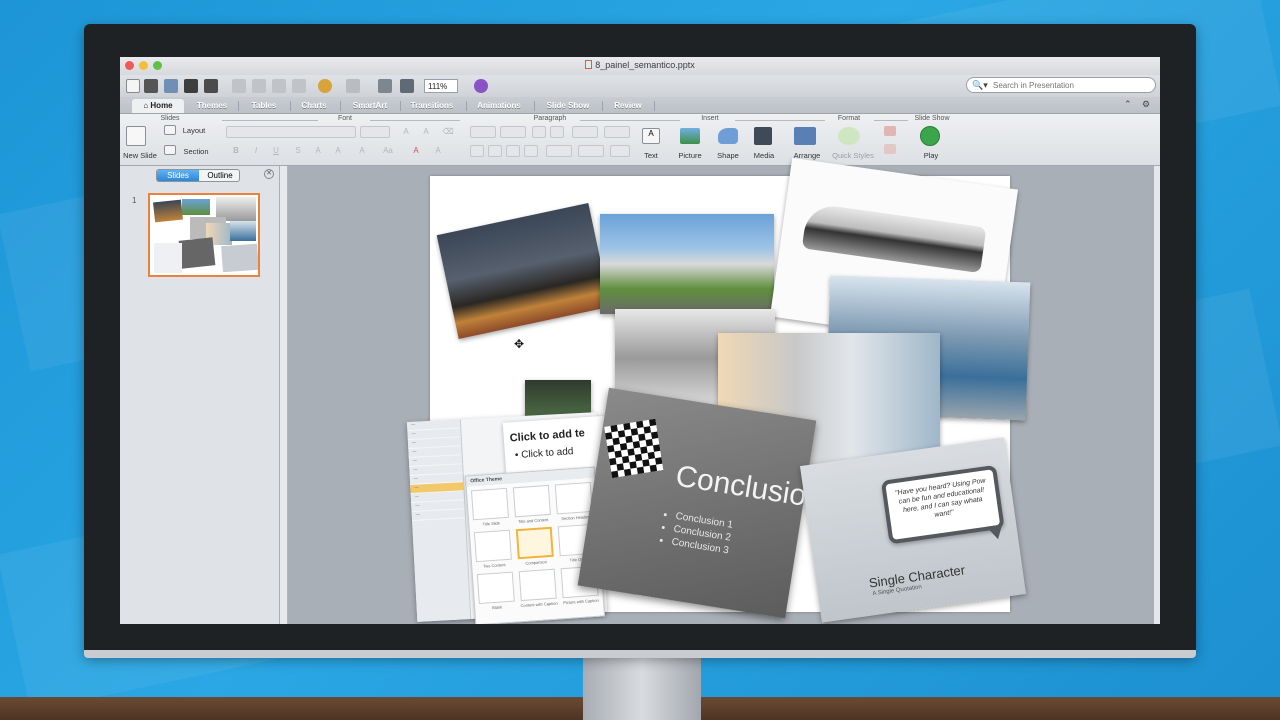  I want to click on tab-smartart: SmartArt, so click(370, 106).